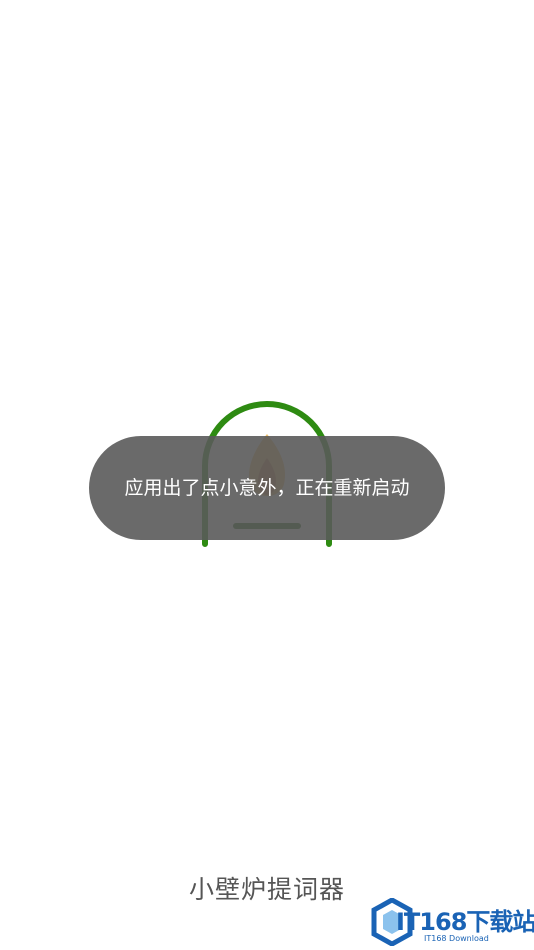  I want to click on watermark: IT168下载站 IT168 Download, so click(452, 923).